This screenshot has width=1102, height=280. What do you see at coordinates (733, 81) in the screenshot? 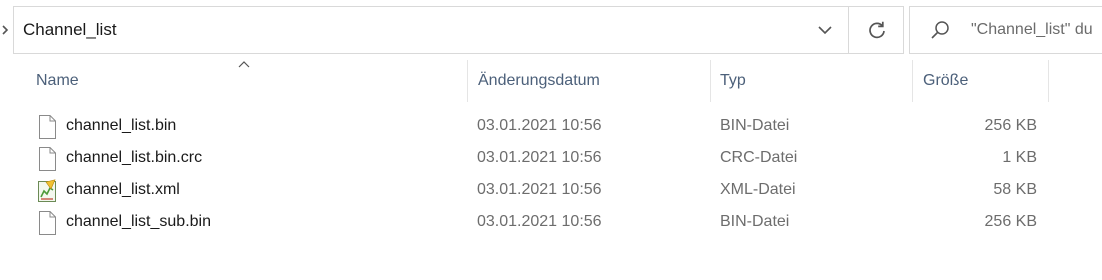
I see `column-header-type: Typ` at bounding box center [733, 81].